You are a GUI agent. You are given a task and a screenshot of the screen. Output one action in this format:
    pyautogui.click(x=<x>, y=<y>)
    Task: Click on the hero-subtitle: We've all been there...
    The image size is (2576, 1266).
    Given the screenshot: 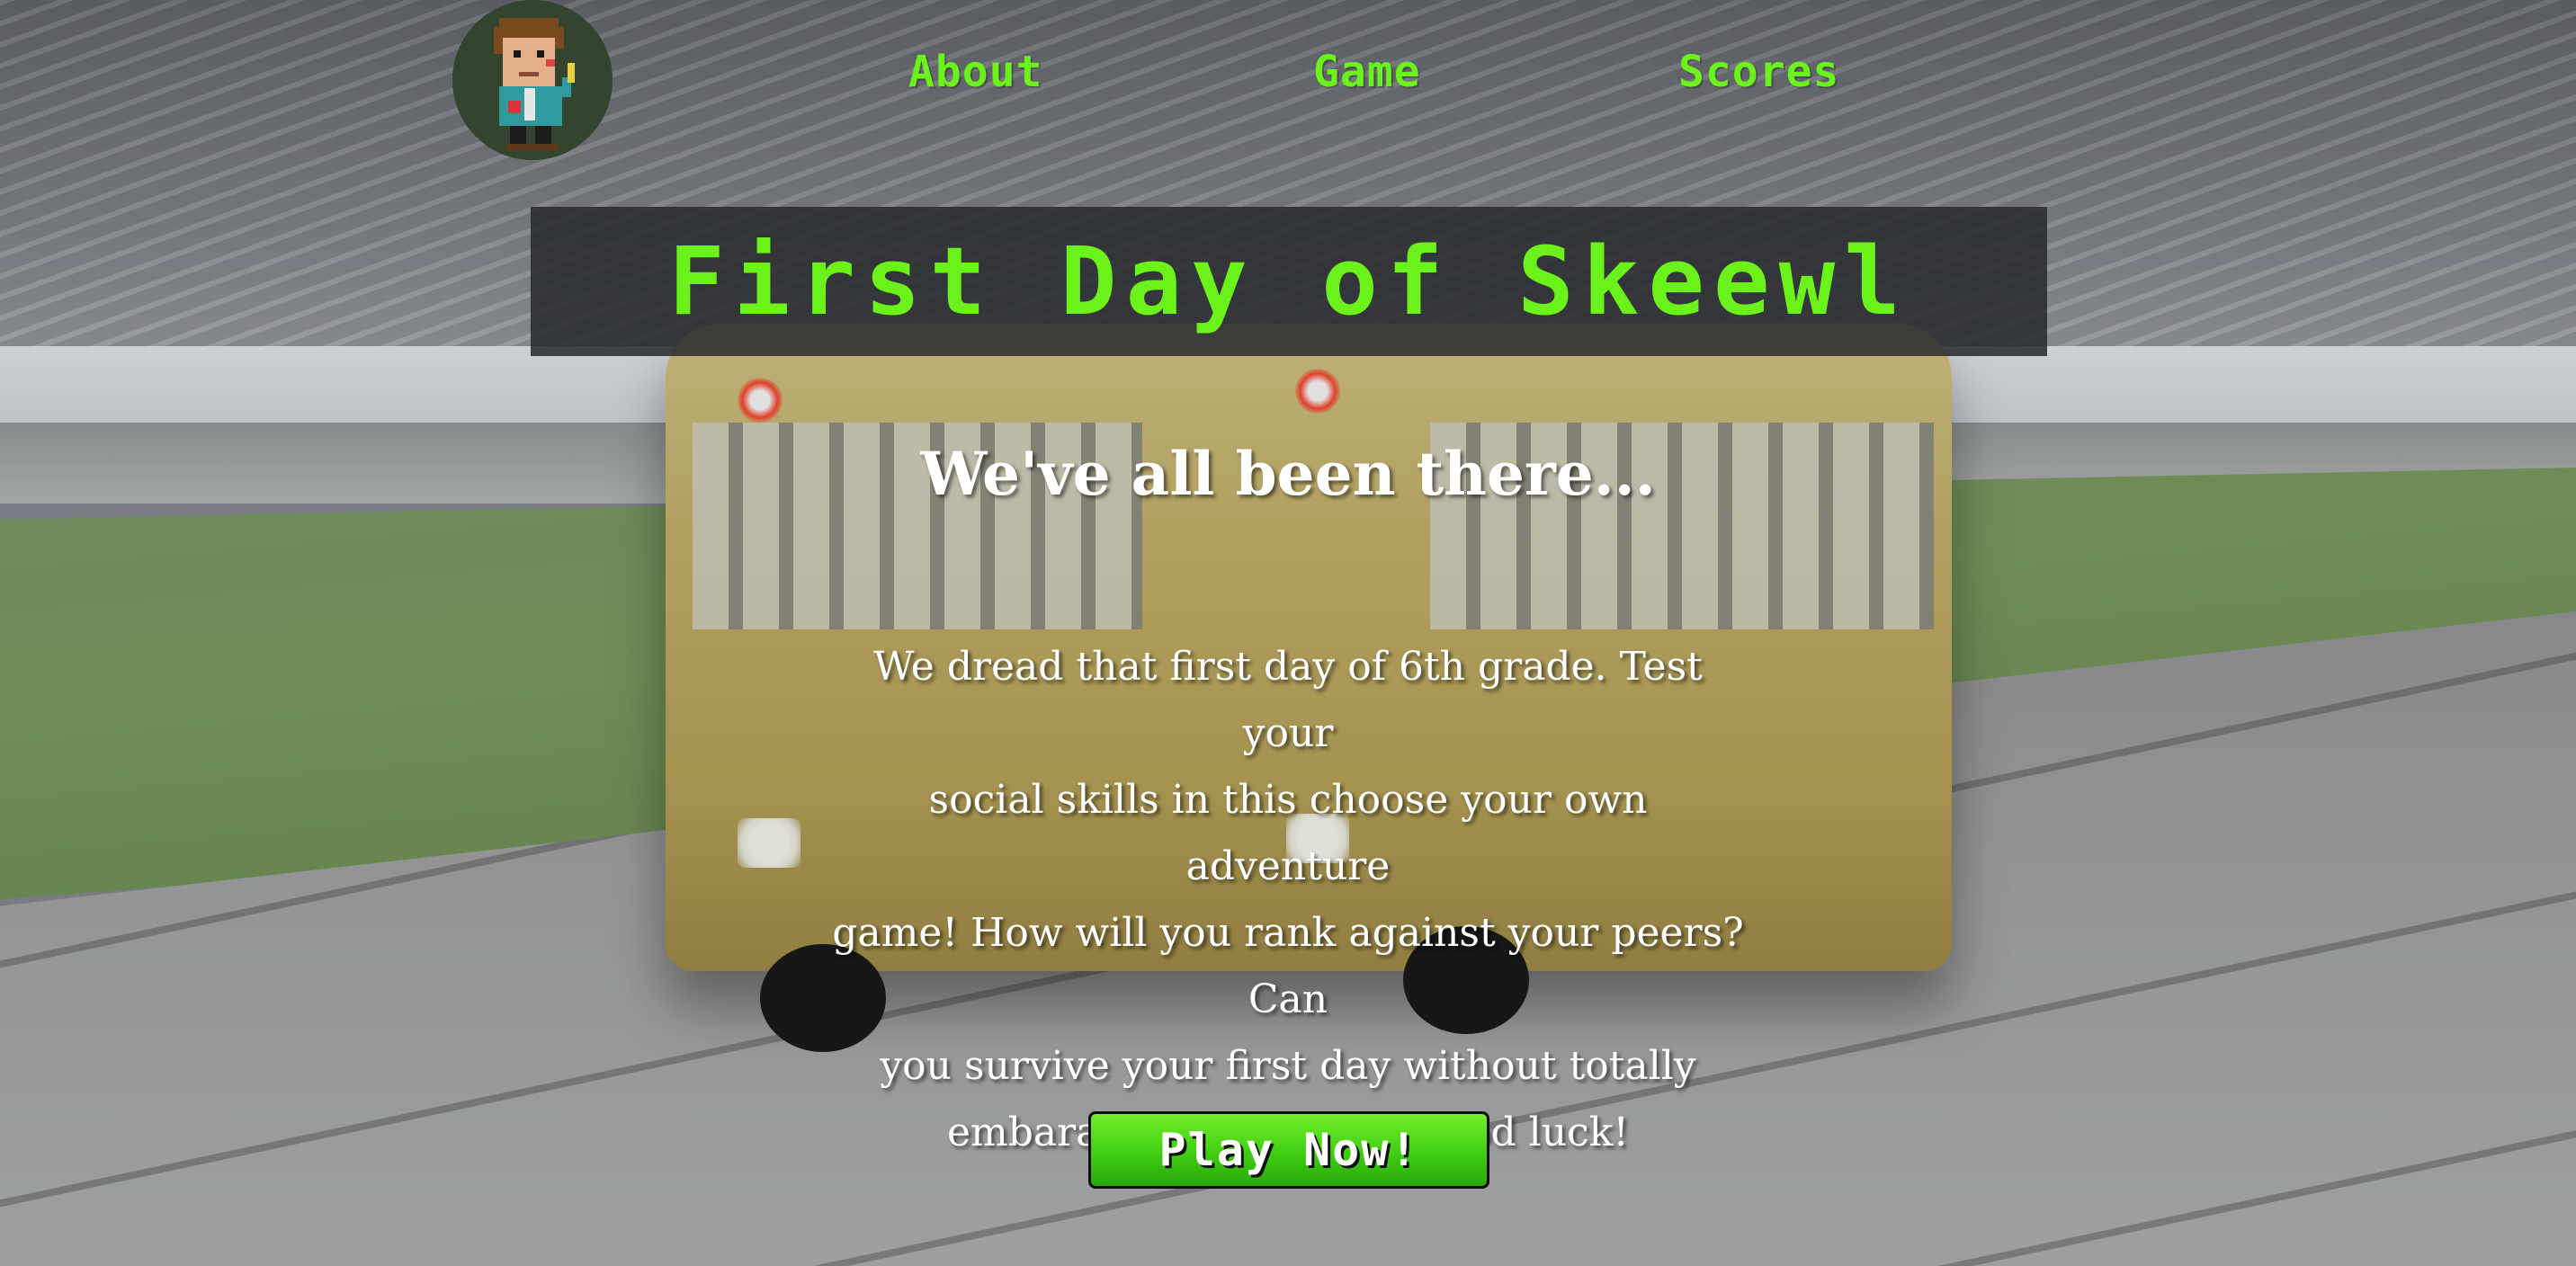 What is the action you would take?
    pyautogui.click(x=1288, y=474)
    